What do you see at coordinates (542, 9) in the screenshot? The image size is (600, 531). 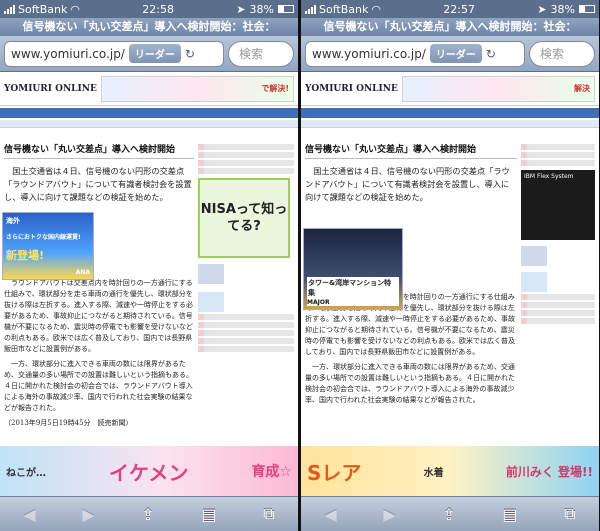 I see `location-icon: ➤` at bounding box center [542, 9].